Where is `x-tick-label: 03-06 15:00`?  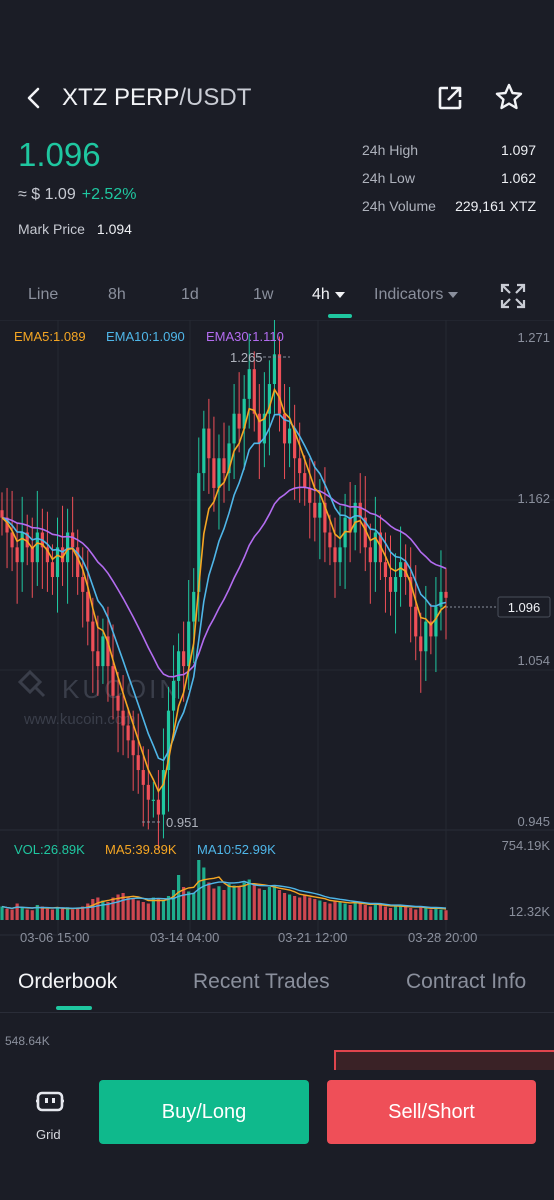
x-tick-label: 03-06 15:00 is located at coordinates (54, 937).